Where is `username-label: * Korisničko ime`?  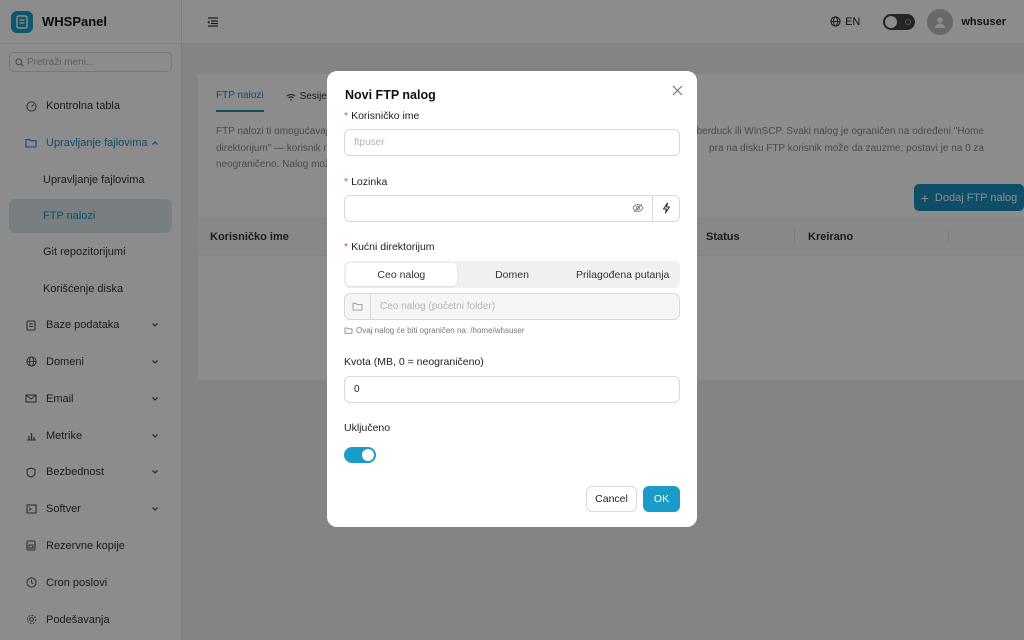 username-label: * Korisničko ime is located at coordinates (381, 116).